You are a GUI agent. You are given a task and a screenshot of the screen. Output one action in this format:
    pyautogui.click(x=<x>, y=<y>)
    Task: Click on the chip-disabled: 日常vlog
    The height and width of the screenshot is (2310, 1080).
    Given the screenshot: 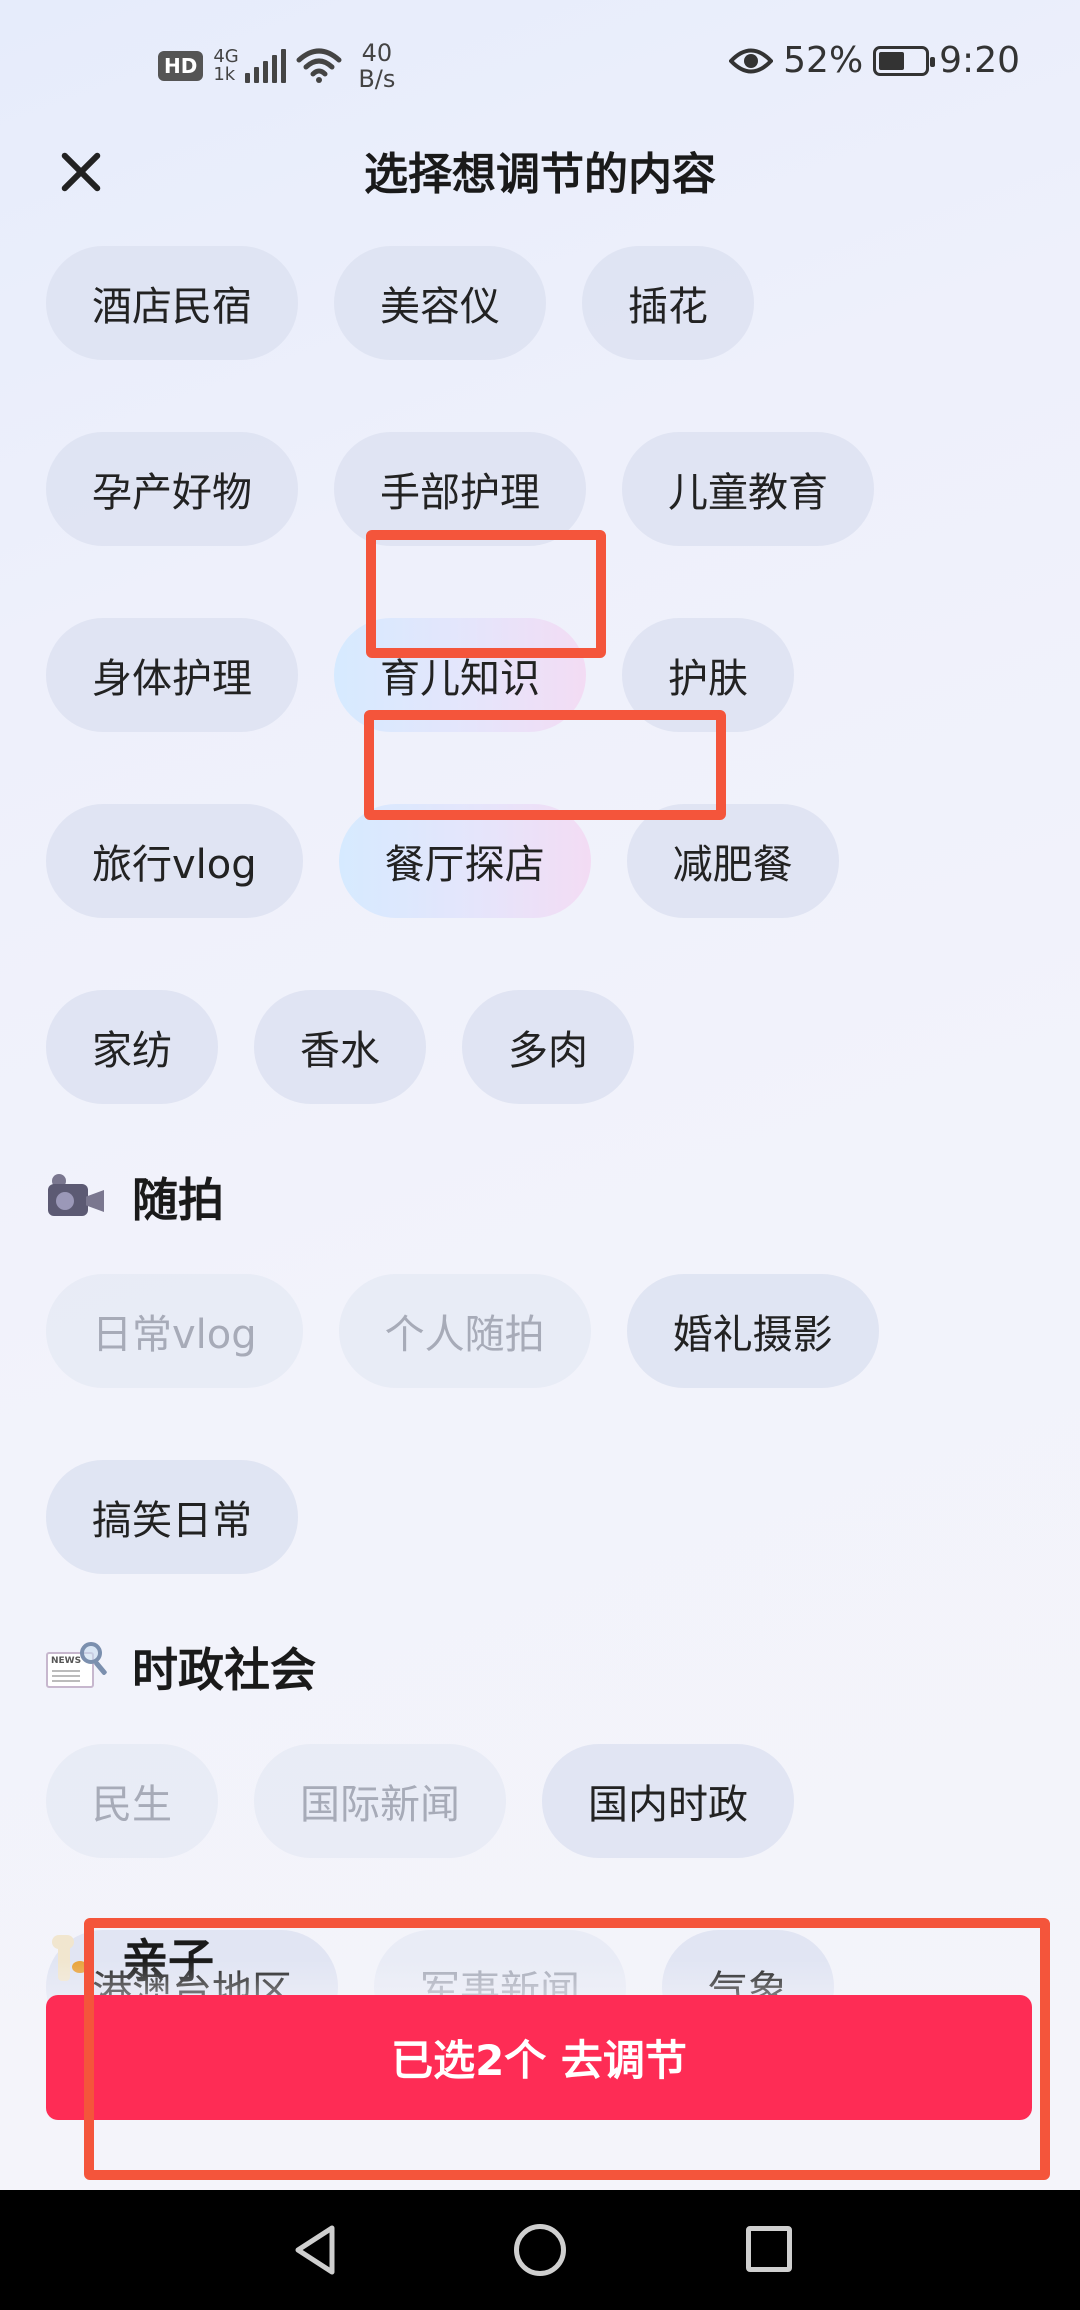 What is the action you would take?
    pyautogui.click(x=174, y=1331)
    